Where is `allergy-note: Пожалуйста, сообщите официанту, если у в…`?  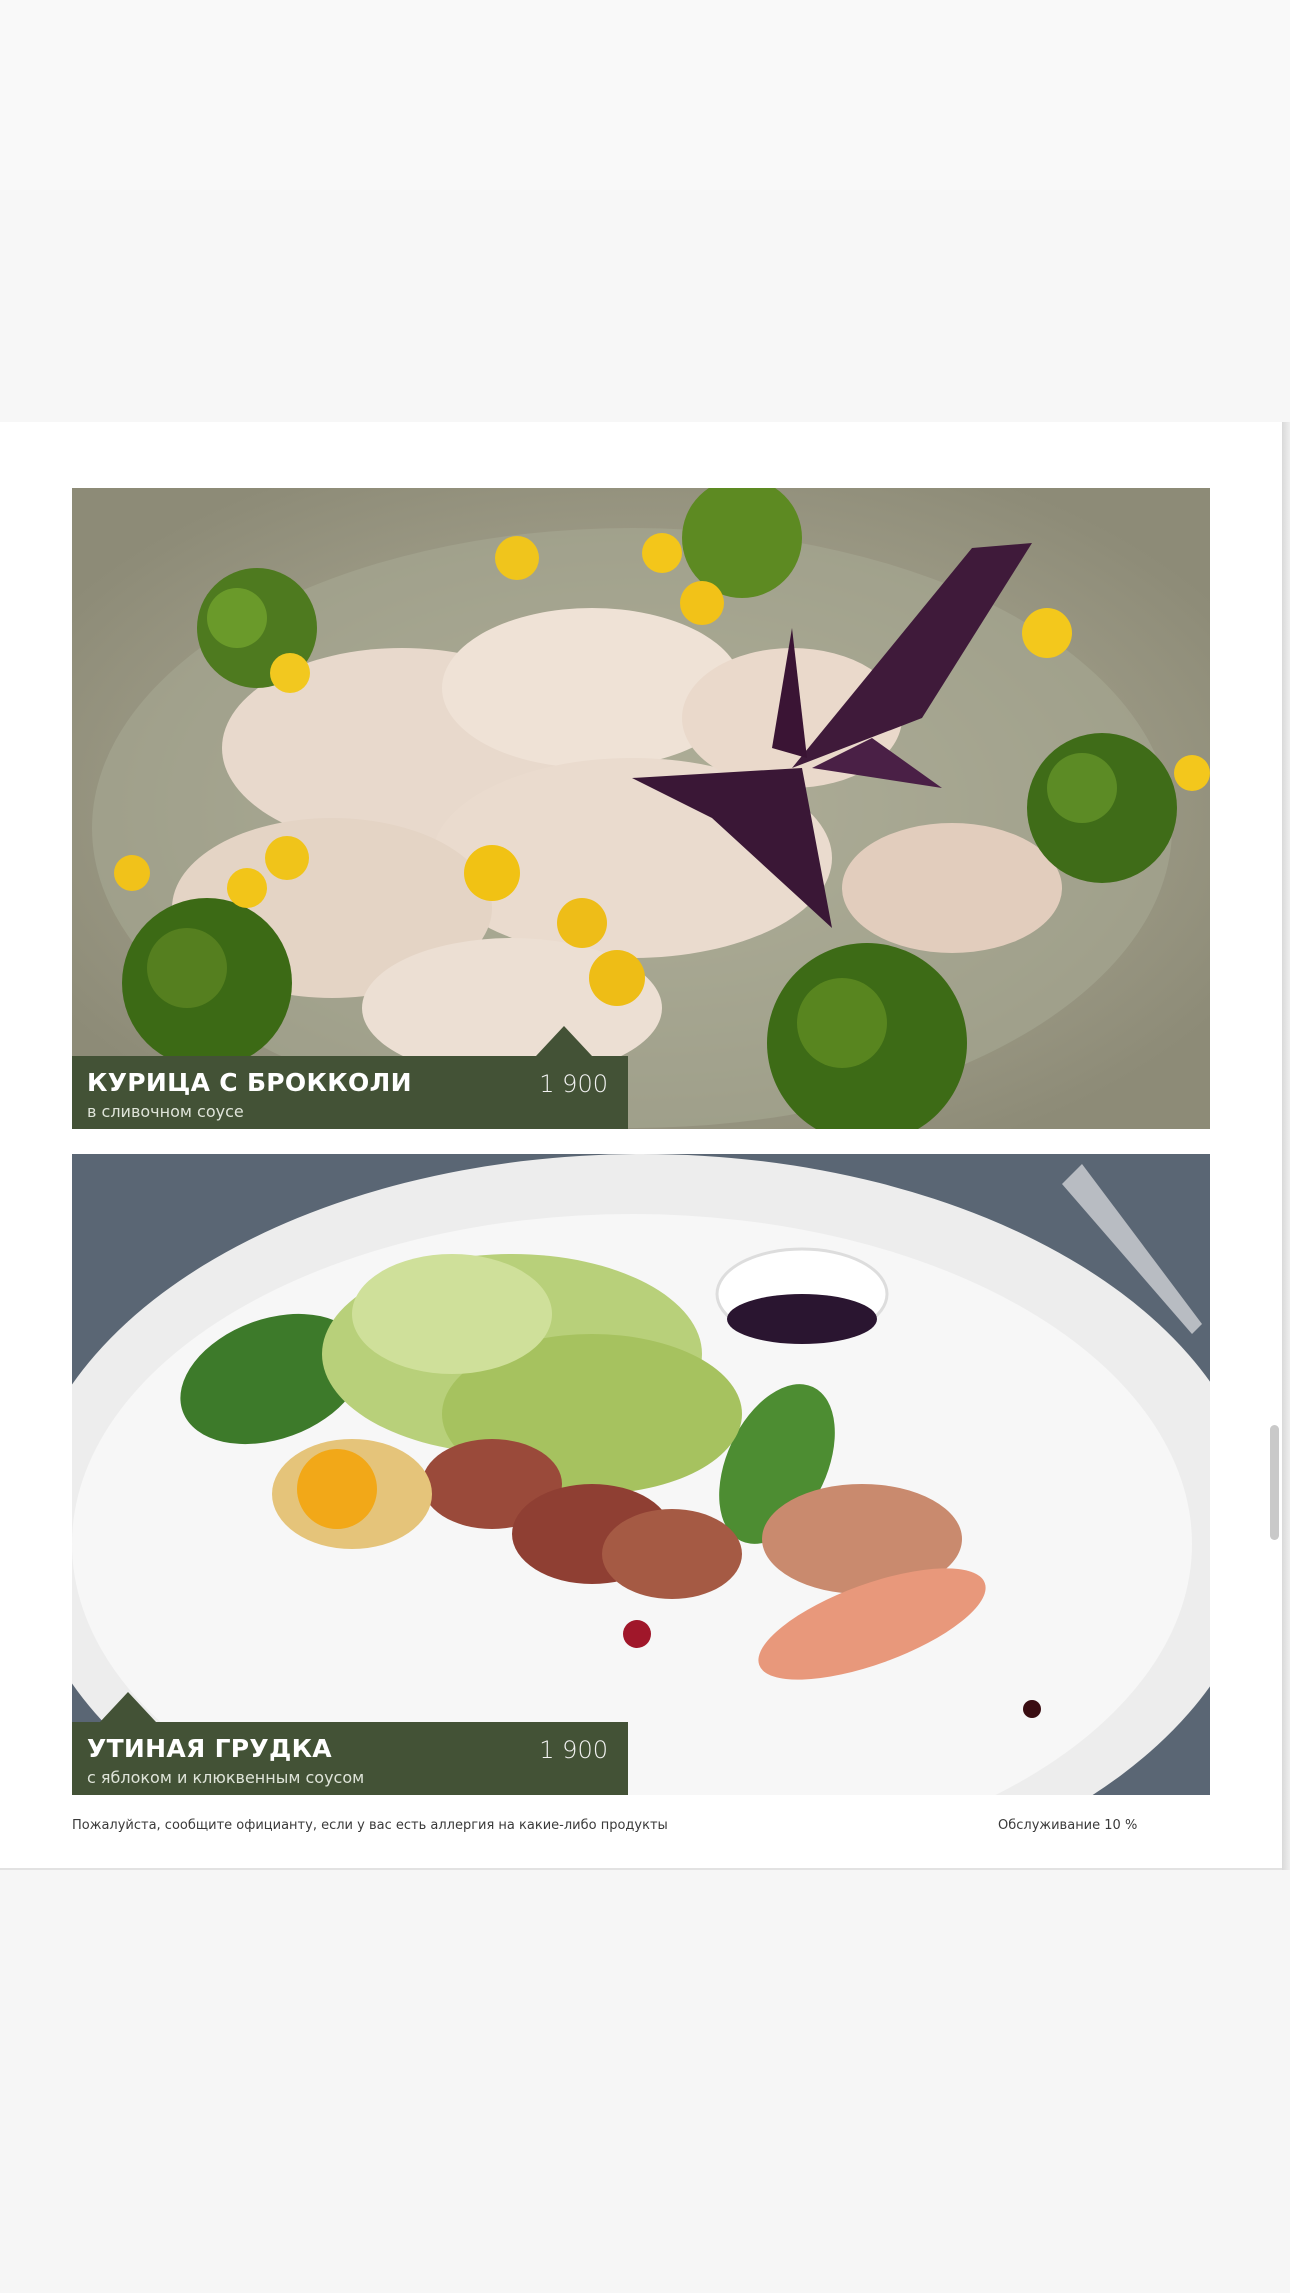 allergy-note: Пожалуйста, сообщите официанту, если у в… is located at coordinates (370, 1825).